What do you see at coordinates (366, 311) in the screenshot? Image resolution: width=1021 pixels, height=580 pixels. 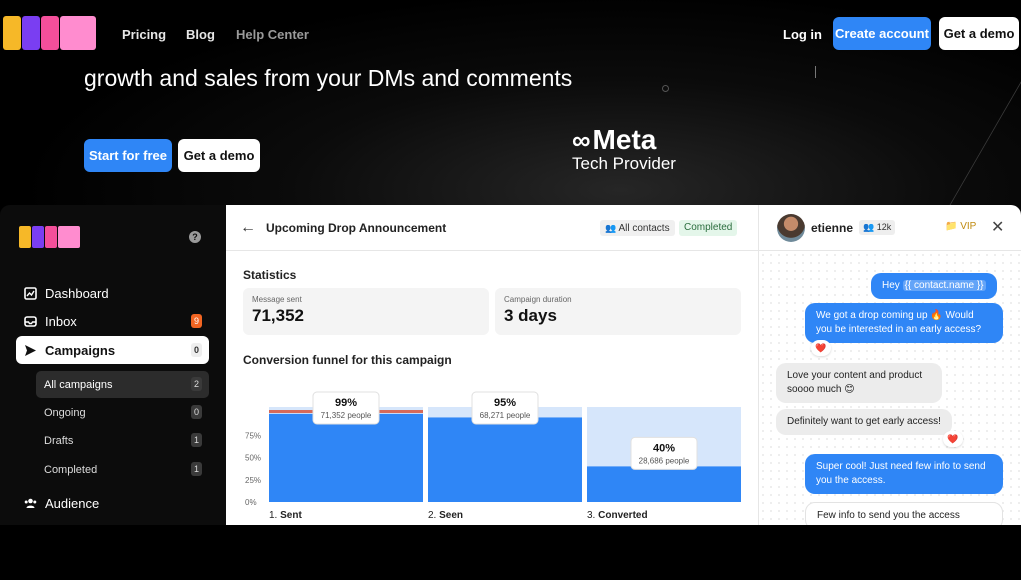 I see `stat-card-messages: Message sent 71,352` at bounding box center [366, 311].